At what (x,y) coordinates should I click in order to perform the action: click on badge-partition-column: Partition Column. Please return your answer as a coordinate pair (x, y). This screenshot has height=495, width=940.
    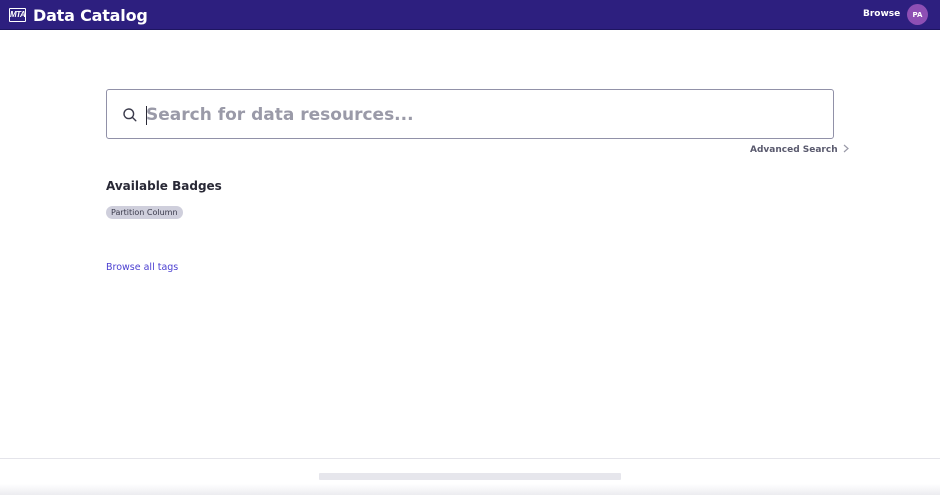
    Looking at the image, I should click on (144, 212).